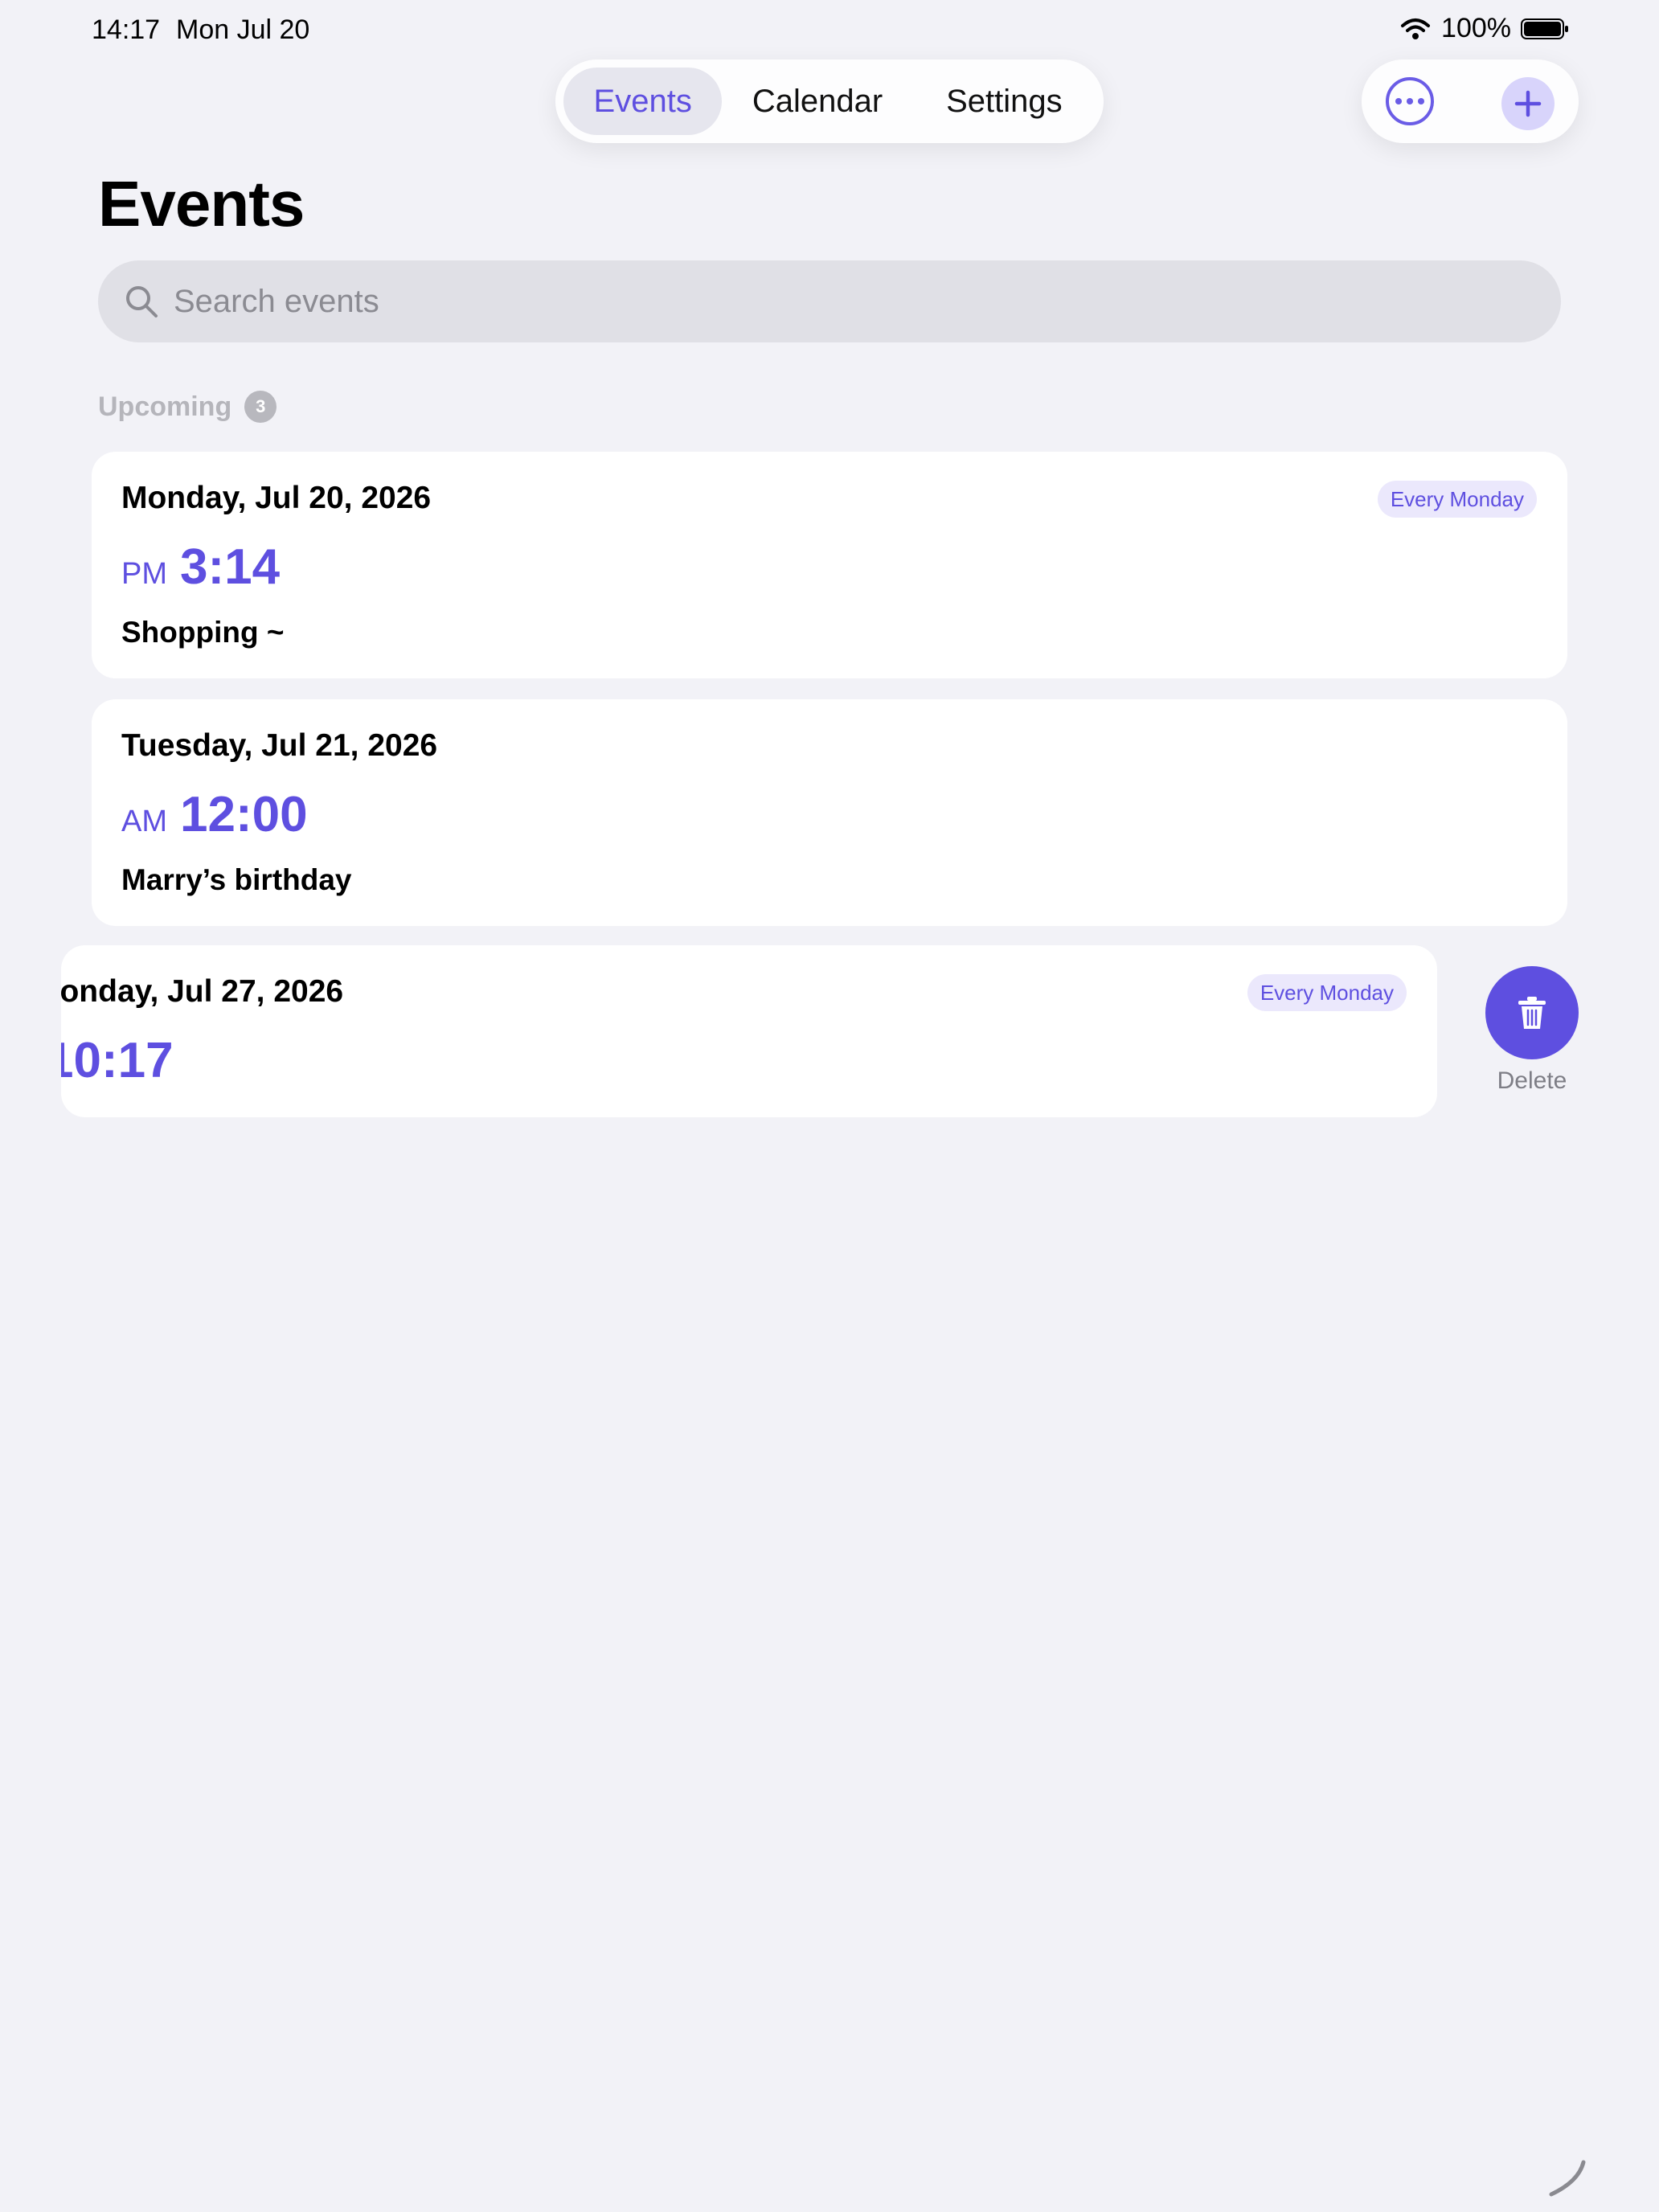 The image size is (1659, 2212). Describe the element at coordinates (142, 301) in the screenshot. I see `search-icon` at that location.